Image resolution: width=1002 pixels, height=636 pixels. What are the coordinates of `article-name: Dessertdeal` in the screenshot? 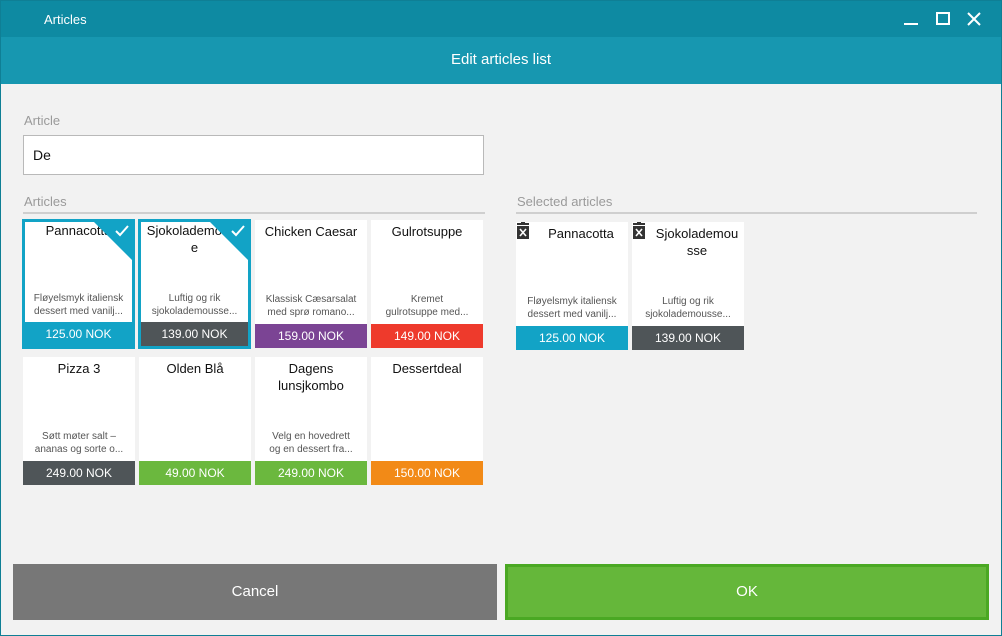 It's located at (427, 368).